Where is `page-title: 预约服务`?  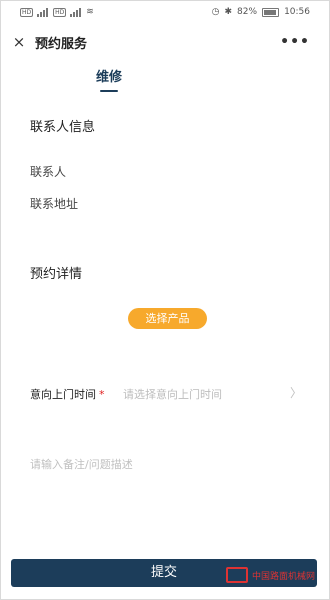
page-title: 预约服务 is located at coordinates (61, 44).